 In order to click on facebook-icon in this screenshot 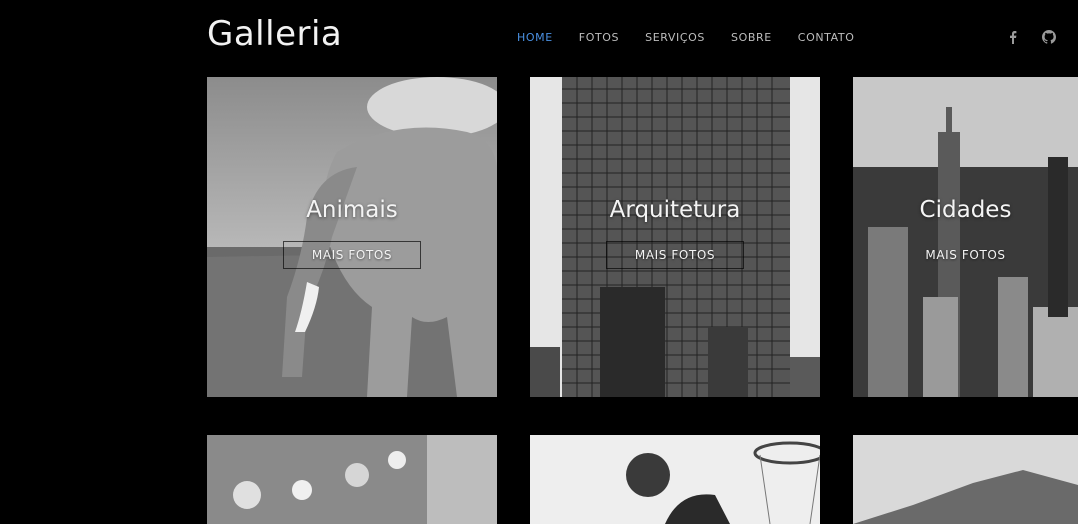, I will do `click(1013, 36)`.